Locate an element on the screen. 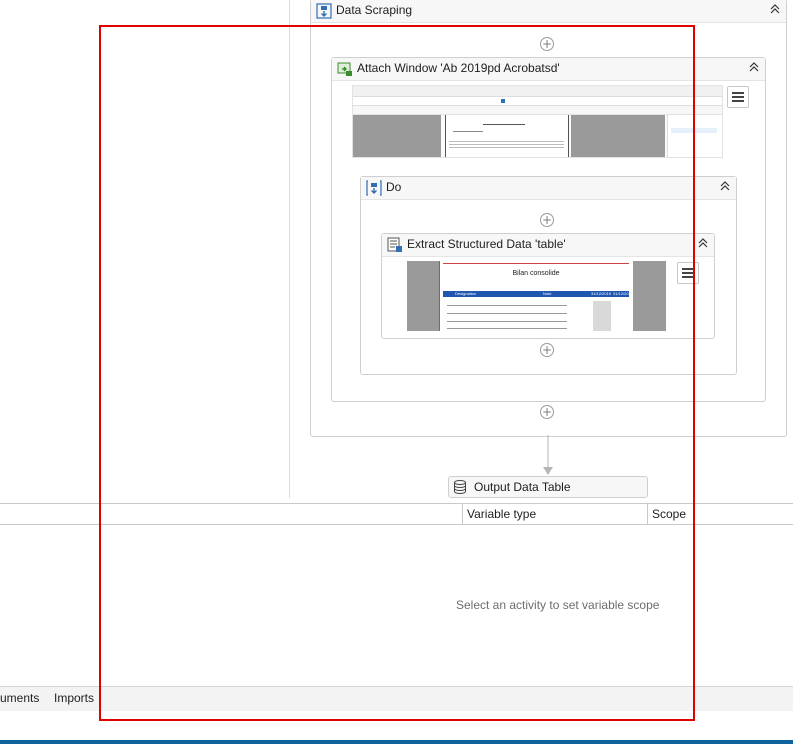  data-scraping-title: Data Scraping is located at coordinates (374, 10).